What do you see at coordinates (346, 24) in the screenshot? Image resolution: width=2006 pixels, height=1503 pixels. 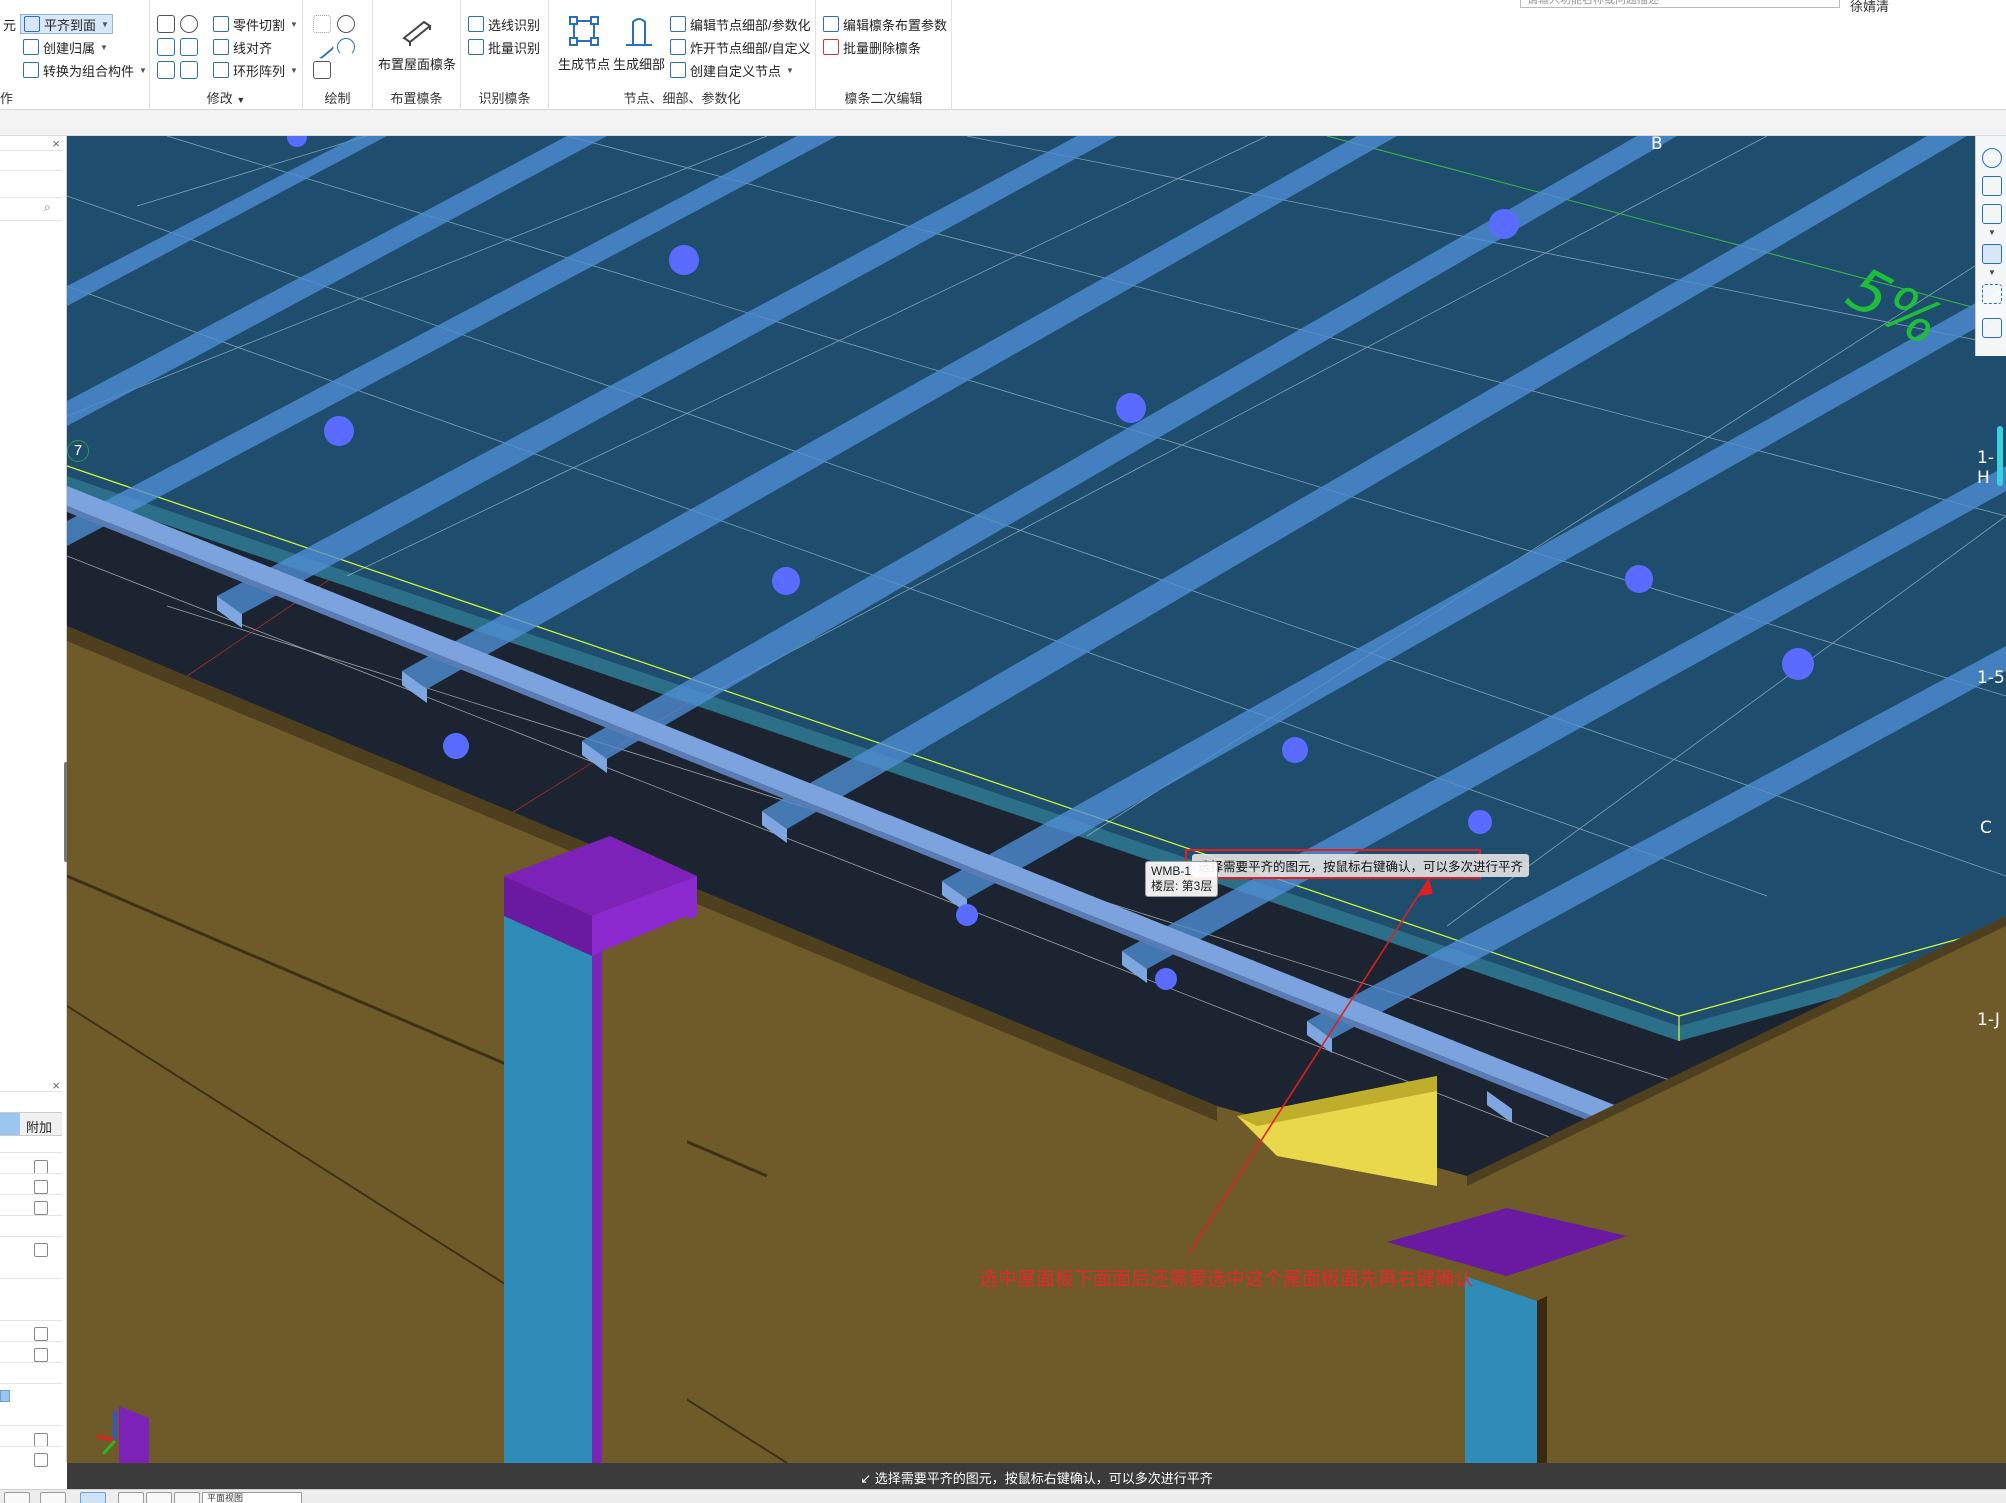 I see `circle-icon` at bounding box center [346, 24].